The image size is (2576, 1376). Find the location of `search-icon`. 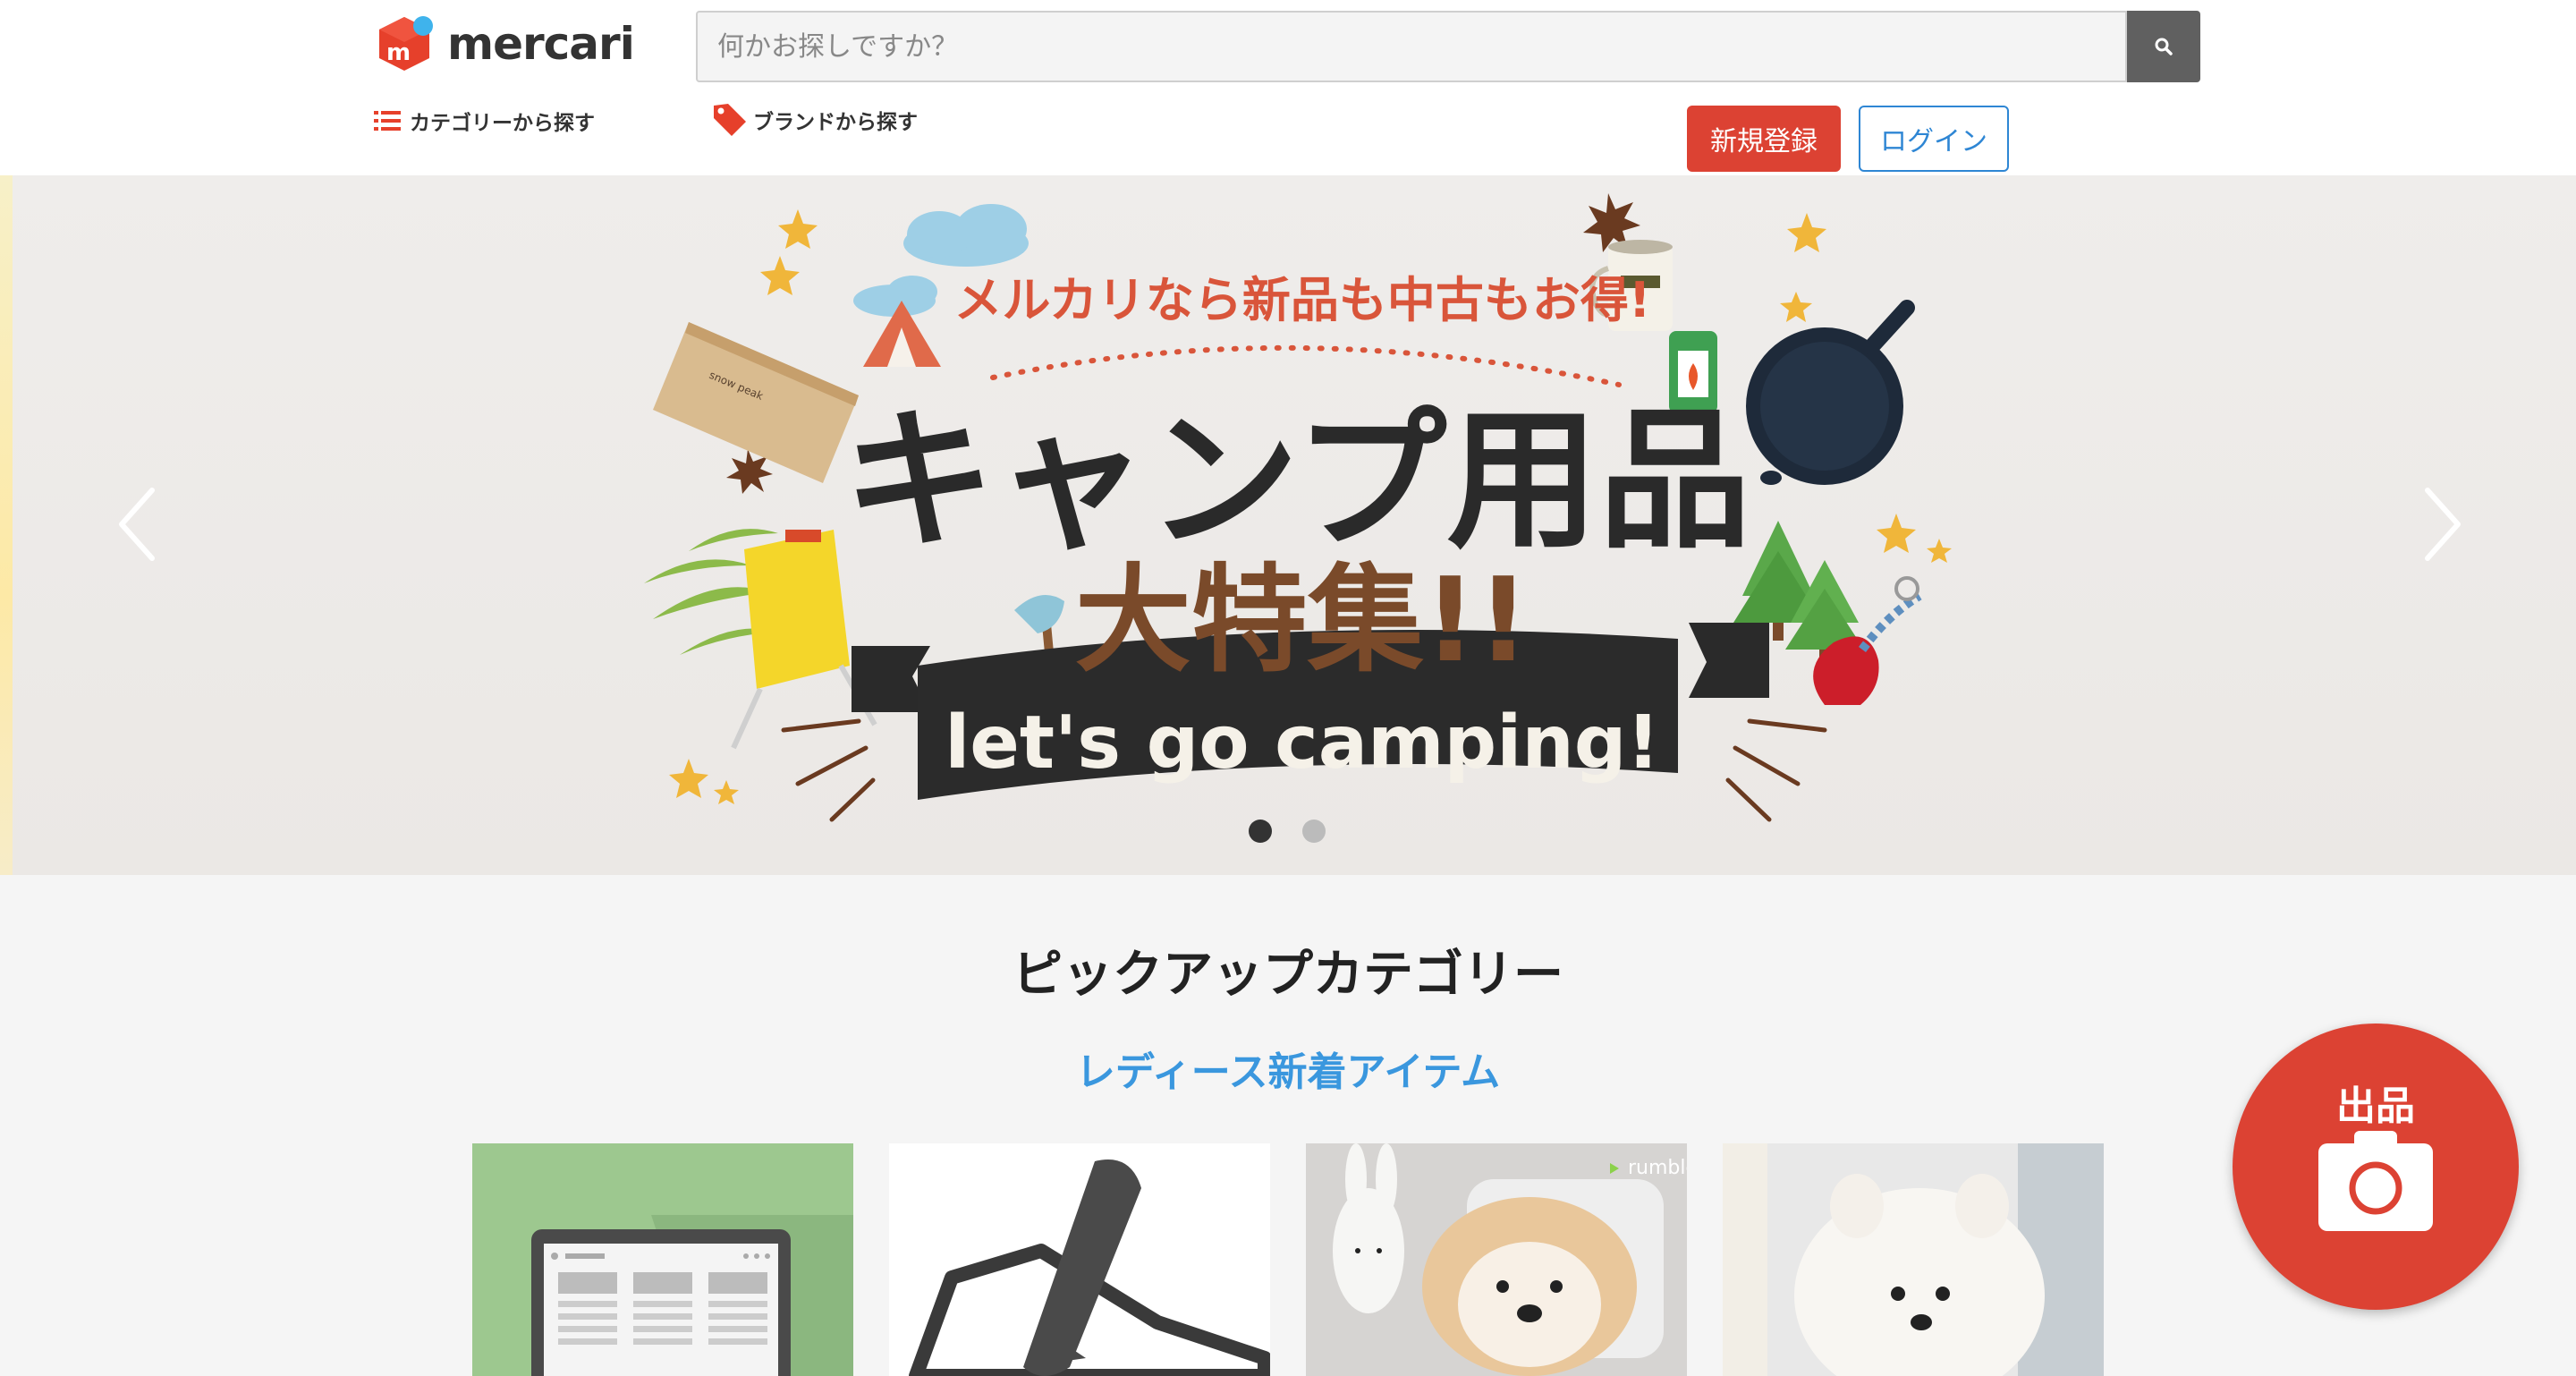

search-icon is located at coordinates (2164, 47).